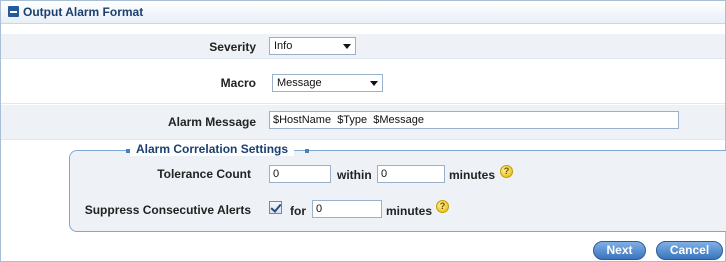 This screenshot has width=726, height=262. What do you see at coordinates (204, 174) in the screenshot?
I see `tolerance-count-label: Tolerance Count` at bounding box center [204, 174].